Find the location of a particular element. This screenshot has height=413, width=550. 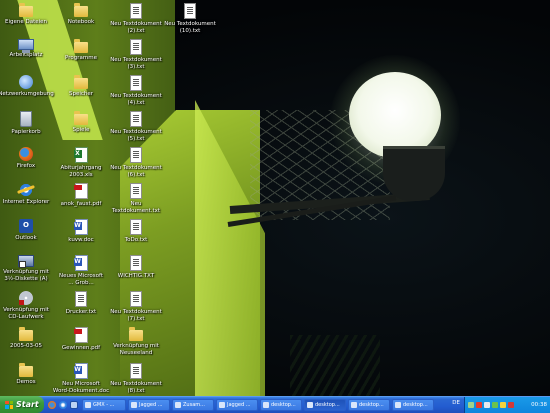

windows-logo-icon is located at coordinates (9, 404).